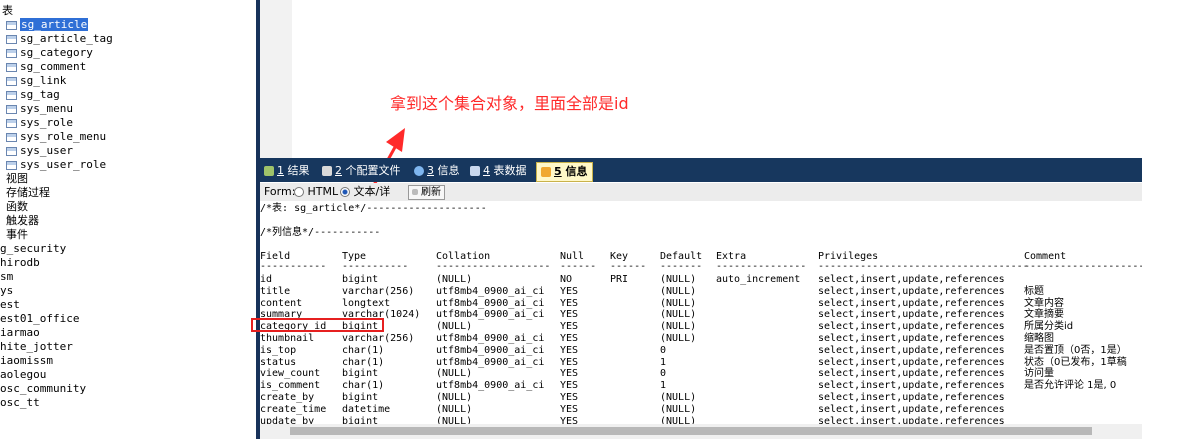  What do you see at coordinates (701, 192) in the screenshot?
I see `format-bar: Form: HTML 文本/详 刷新` at bounding box center [701, 192].